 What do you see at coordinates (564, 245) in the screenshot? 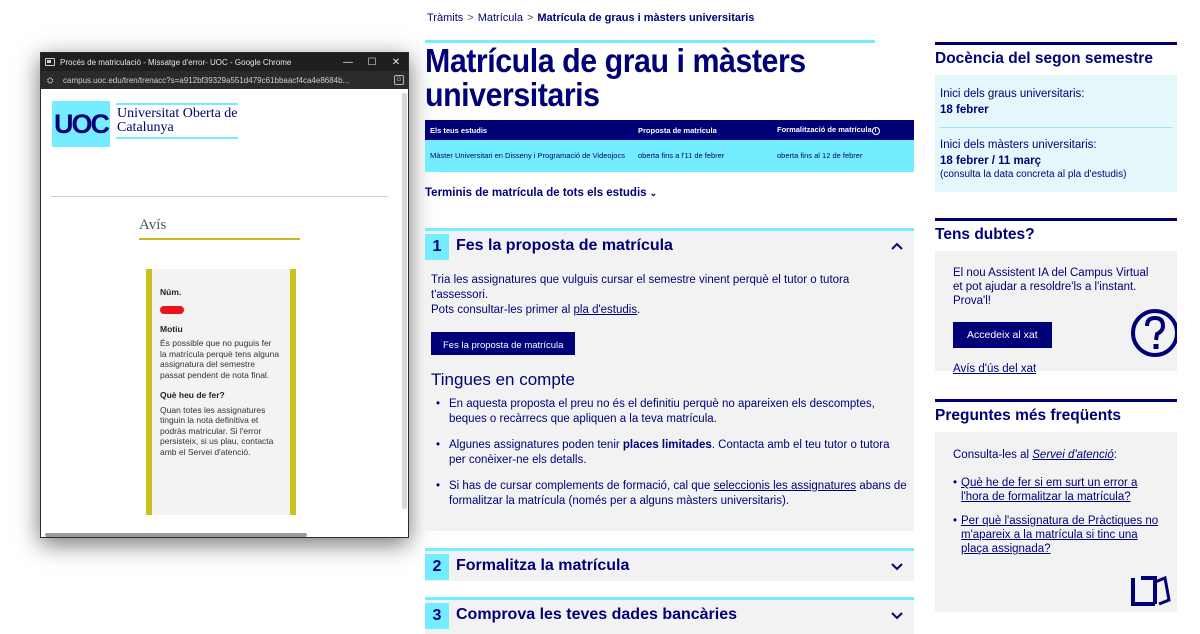
I see `step-title: Fes la proposta de matrícula` at bounding box center [564, 245].